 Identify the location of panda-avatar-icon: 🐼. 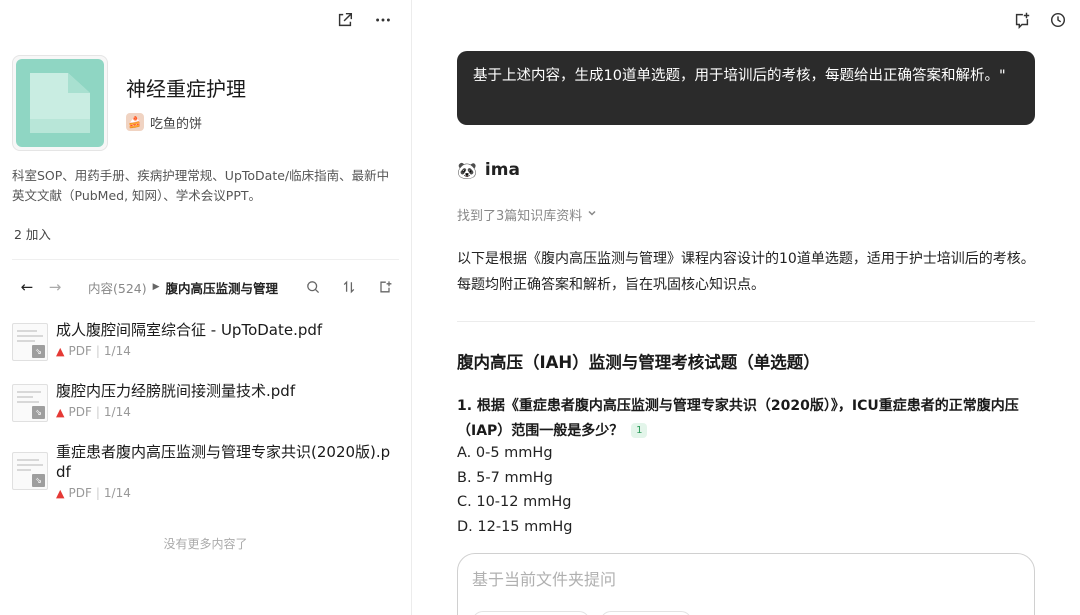
(467, 170).